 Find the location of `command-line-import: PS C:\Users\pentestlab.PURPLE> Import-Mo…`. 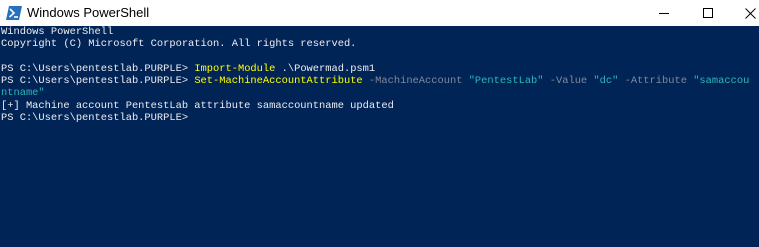

command-line-import: PS C:\Users\pentestlab.PURPLE> Import-Mo… is located at coordinates (380, 69).